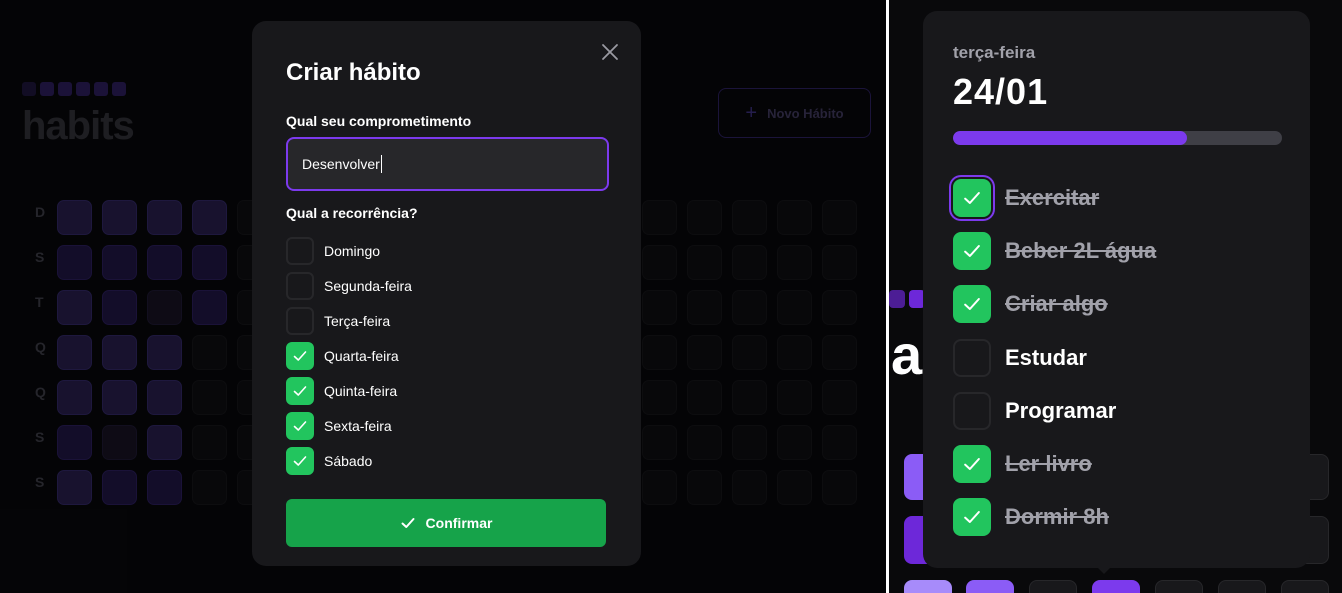 Image resolution: width=1342 pixels, height=593 pixels. Describe the element at coordinates (368, 285) in the screenshot. I see `recurrence-option-label: Segunda-feira` at that location.